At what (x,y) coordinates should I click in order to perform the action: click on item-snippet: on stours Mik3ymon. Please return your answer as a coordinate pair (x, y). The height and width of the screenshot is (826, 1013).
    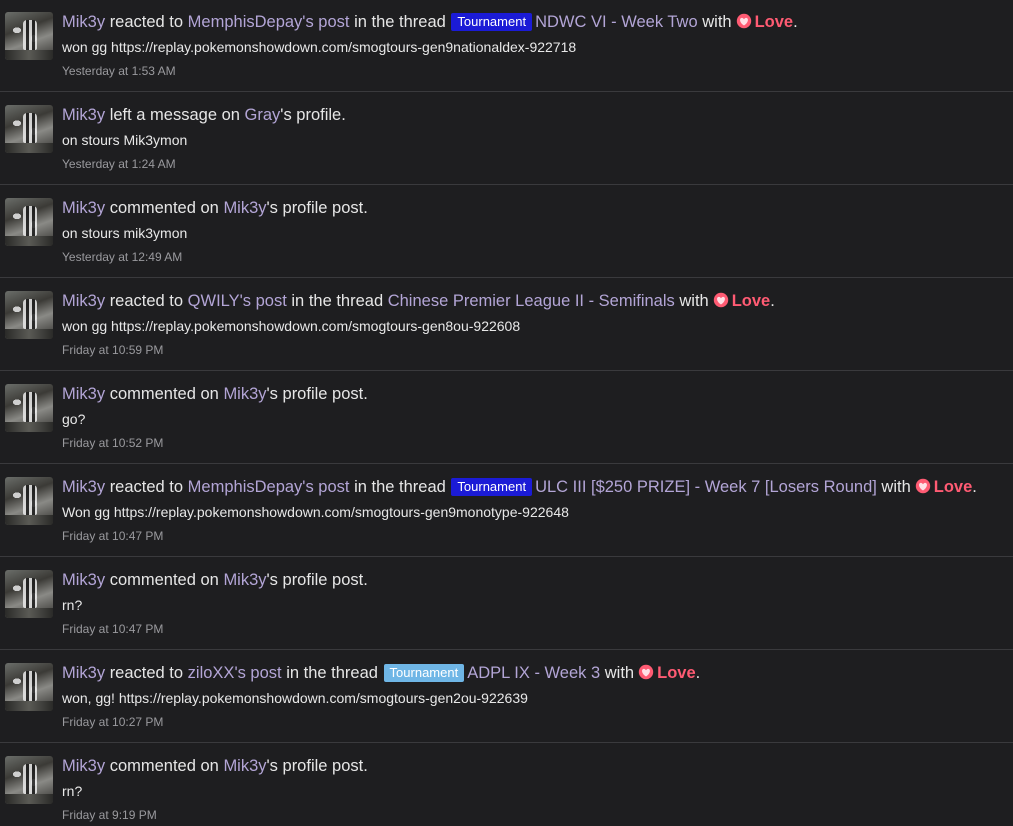
    Looking at the image, I should click on (124, 140).